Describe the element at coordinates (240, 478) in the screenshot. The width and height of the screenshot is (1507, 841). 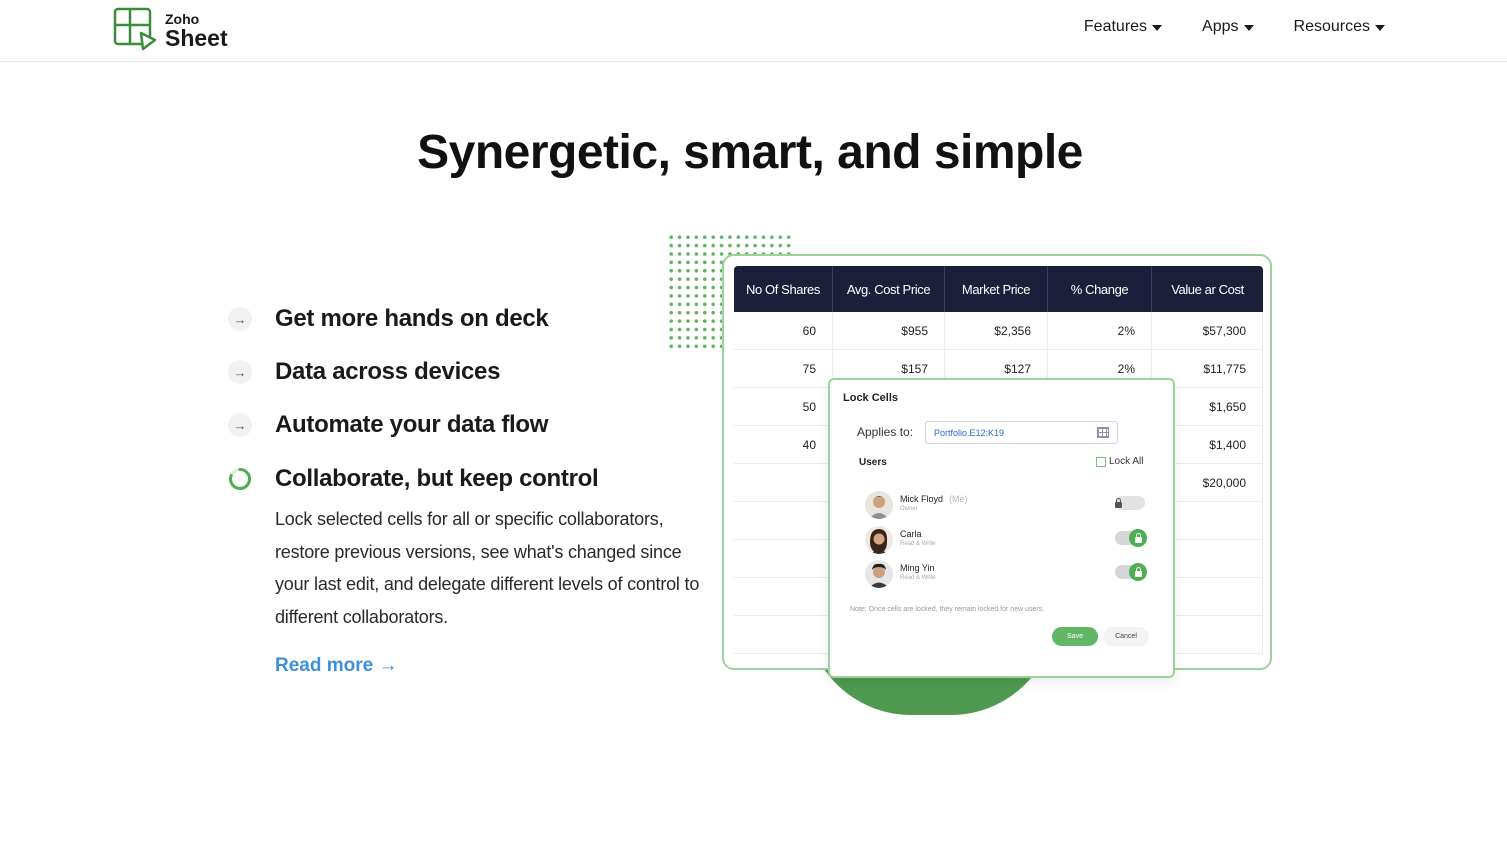
I see `progress-ring-icon` at that location.